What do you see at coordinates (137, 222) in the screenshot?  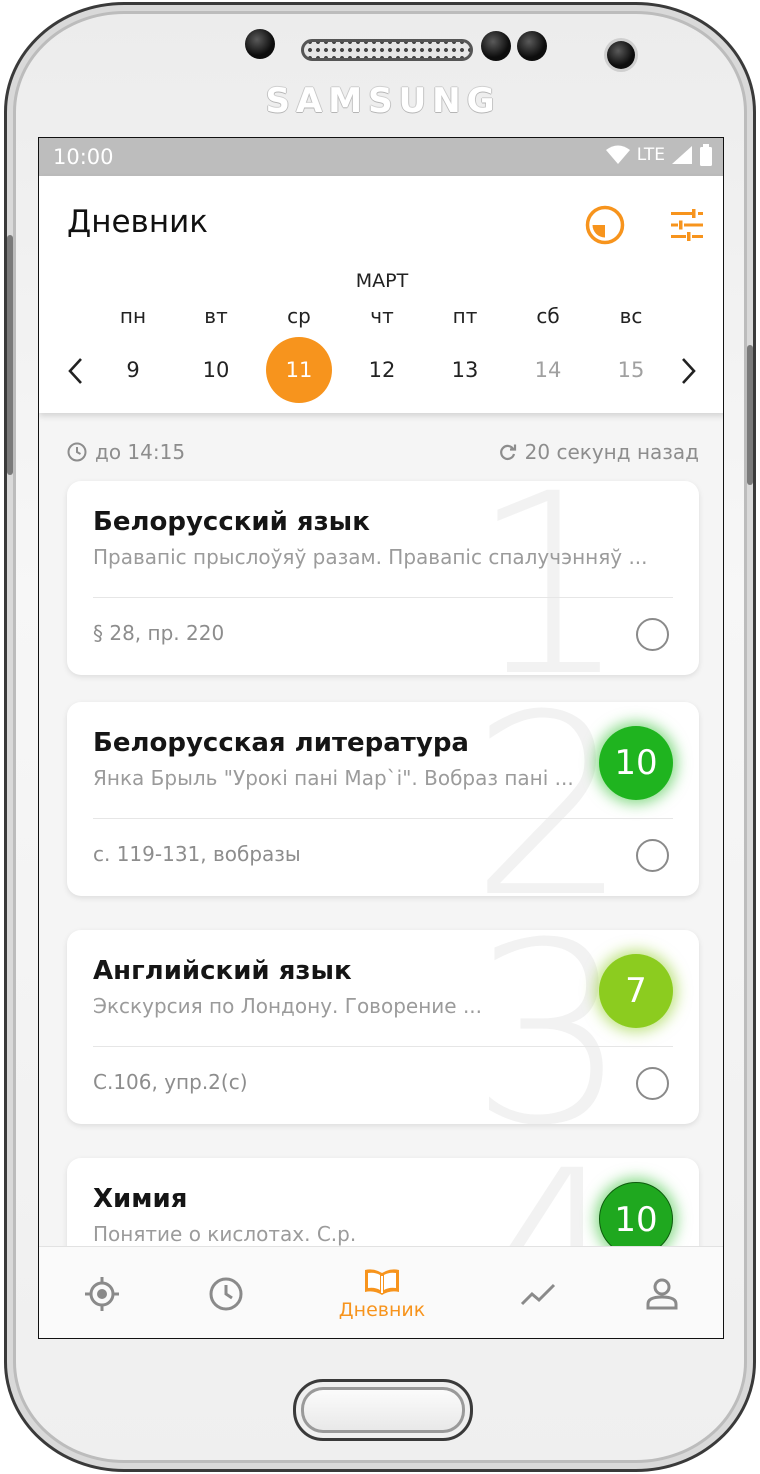 I see `page-title: Дневник` at bounding box center [137, 222].